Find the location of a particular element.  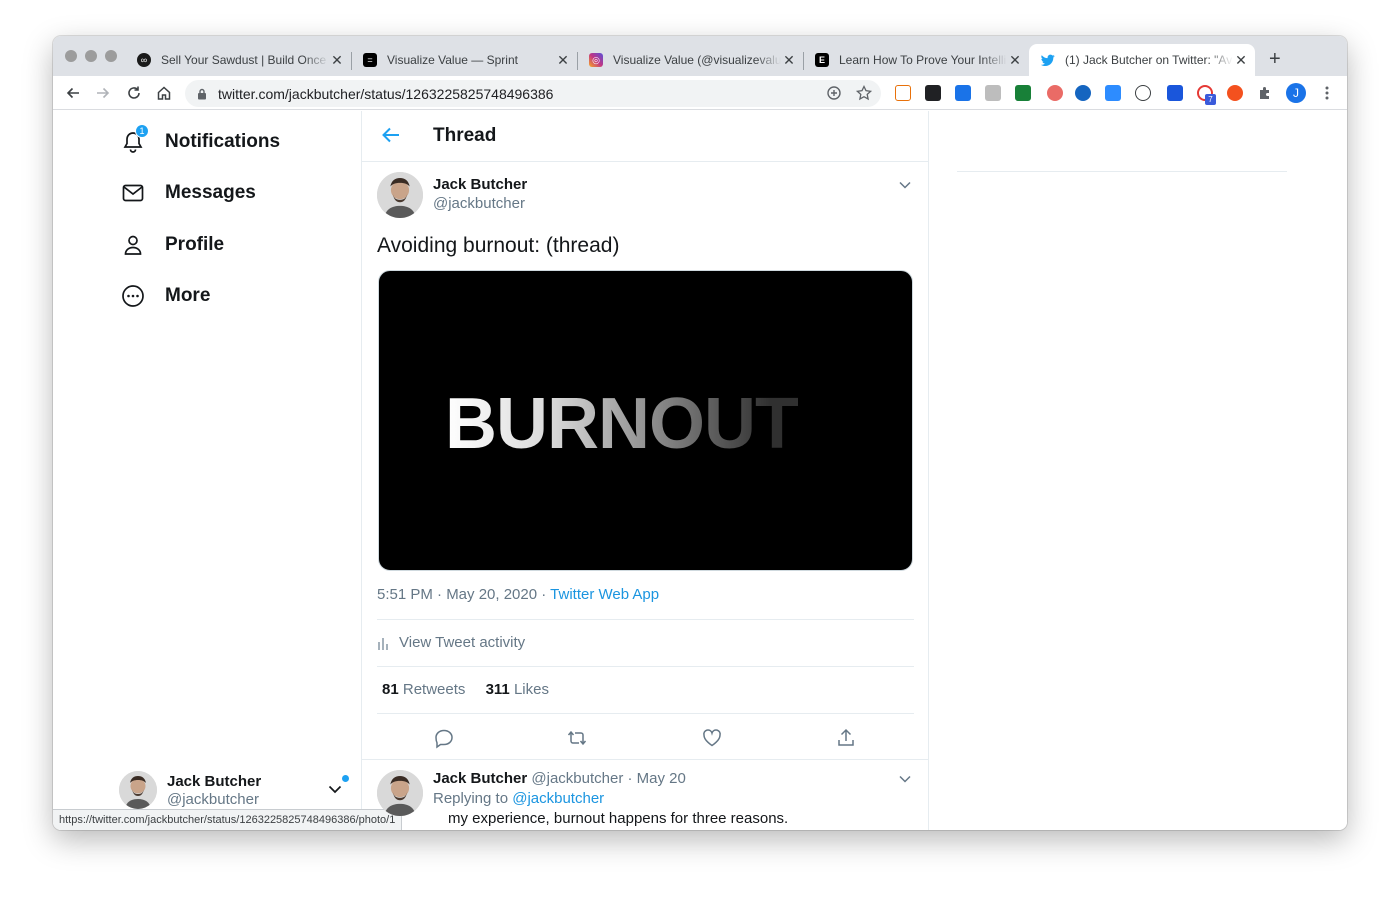

extension-record-icon is located at coordinates (1055, 93).